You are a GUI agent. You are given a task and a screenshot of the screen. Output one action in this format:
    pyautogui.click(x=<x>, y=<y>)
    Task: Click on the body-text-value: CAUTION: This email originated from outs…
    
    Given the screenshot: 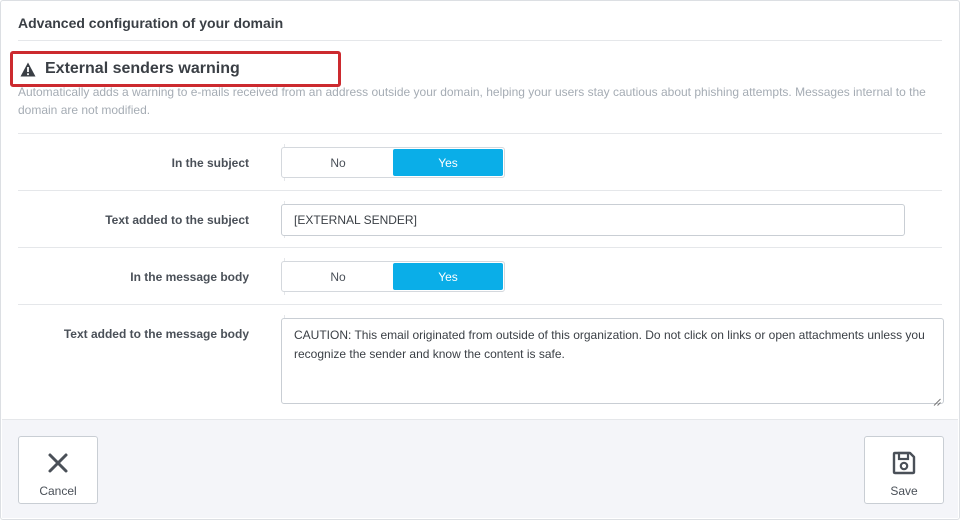 What is the action you would take?
    pyautogui.click(x=609, y=344)
    